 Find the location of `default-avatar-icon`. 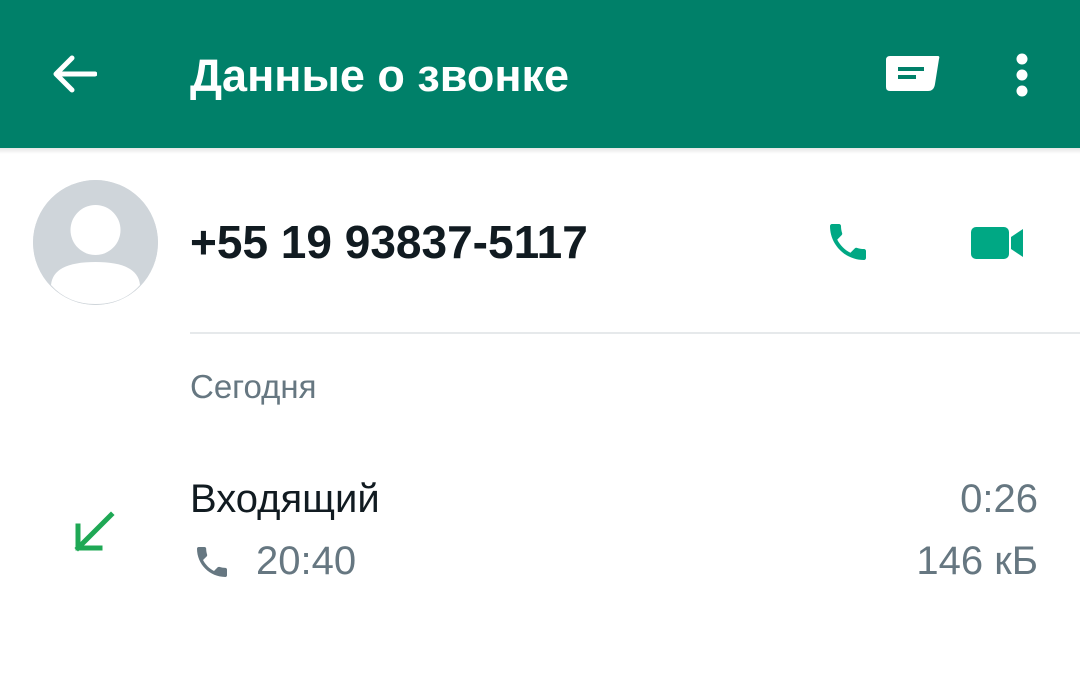

default-avatar-icon is located at coordinates (95, 242).